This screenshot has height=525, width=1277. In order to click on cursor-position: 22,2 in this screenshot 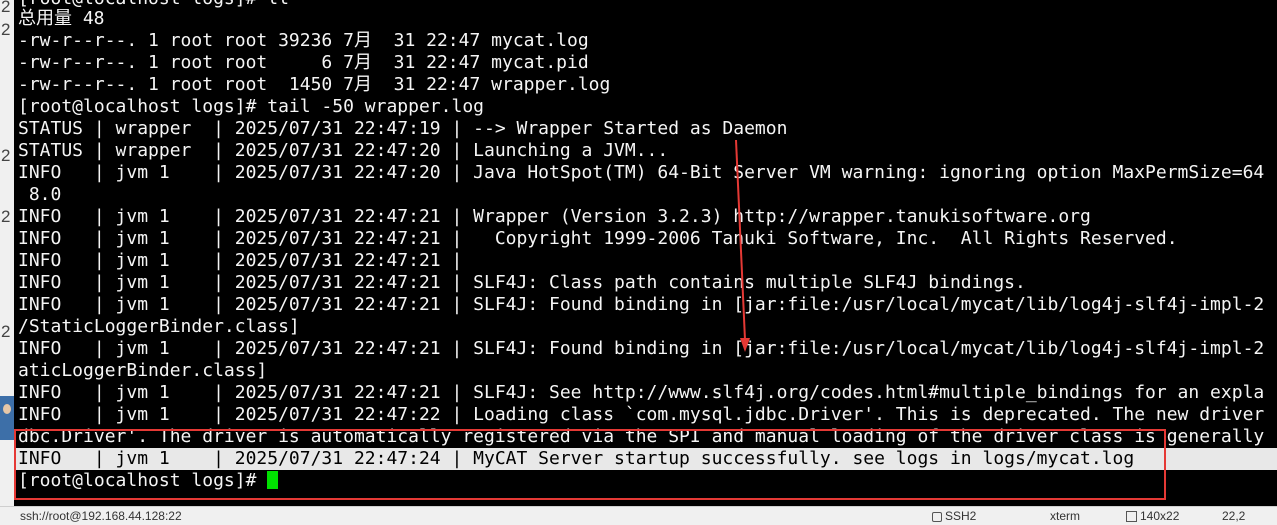, I will do `click(1234, 516)`.